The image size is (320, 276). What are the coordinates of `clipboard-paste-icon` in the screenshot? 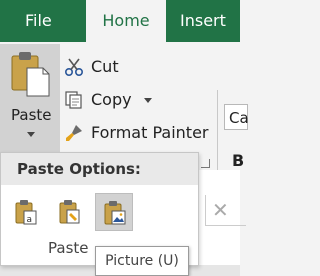 It's located at (30, 74).